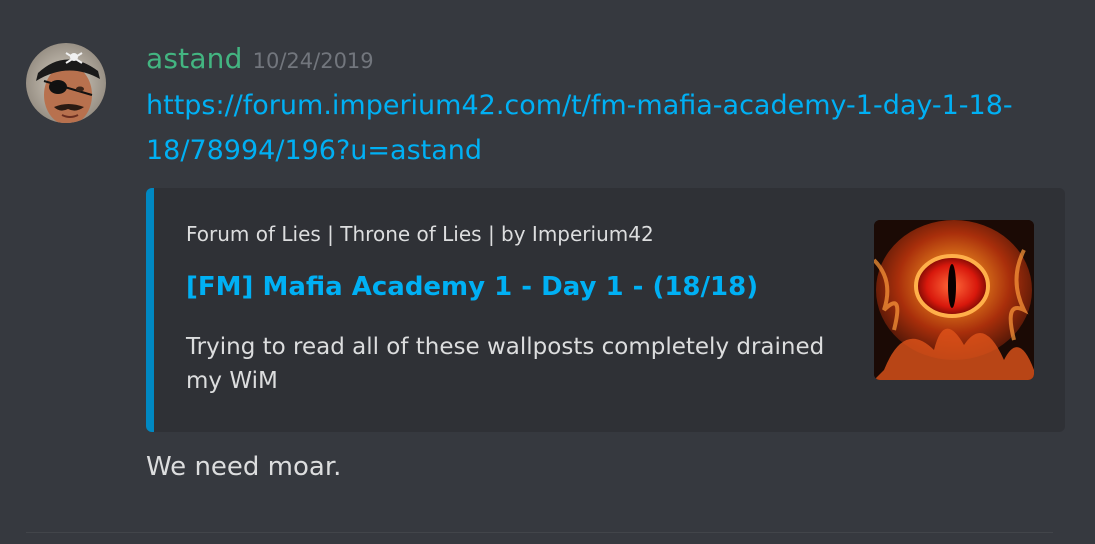 This screenshot has width=1095, height=544. Describe the element at coordinates (607, 62) in the screenshot. I see `message-header: astand 10/24/2019` at that location.